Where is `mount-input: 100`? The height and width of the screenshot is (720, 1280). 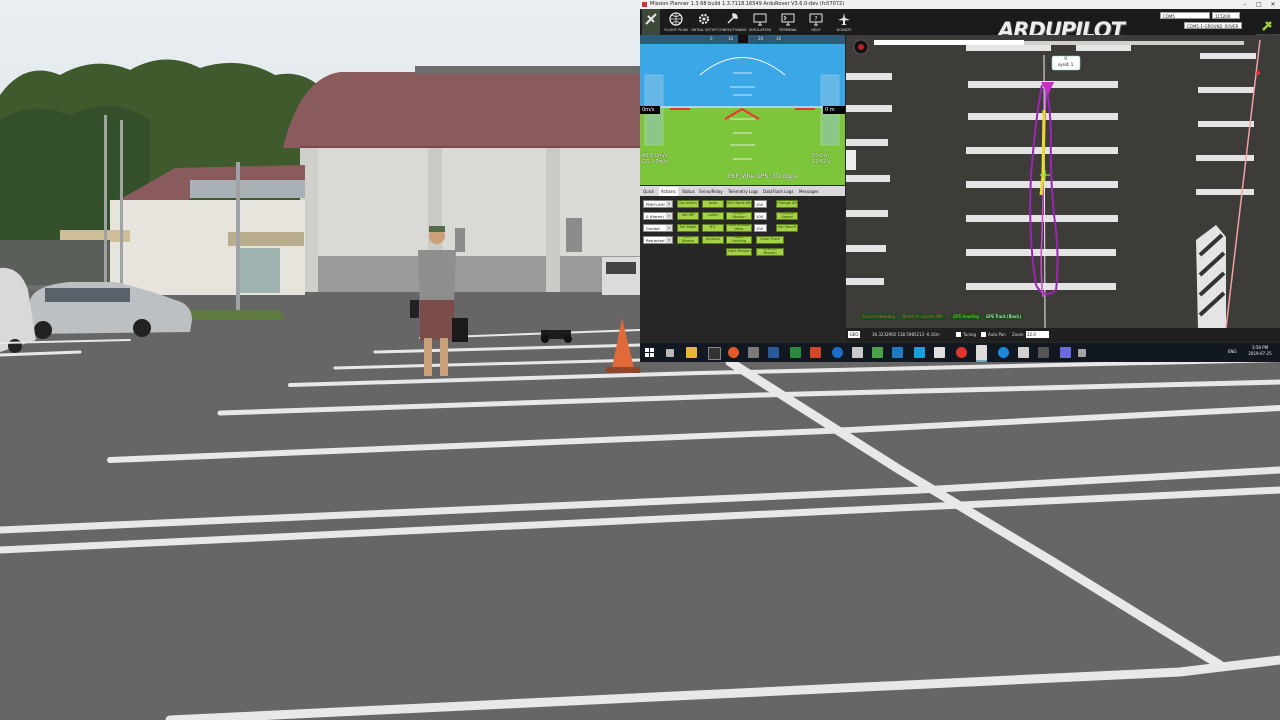 mount-input: 100 is located at coordinates (760, 228).